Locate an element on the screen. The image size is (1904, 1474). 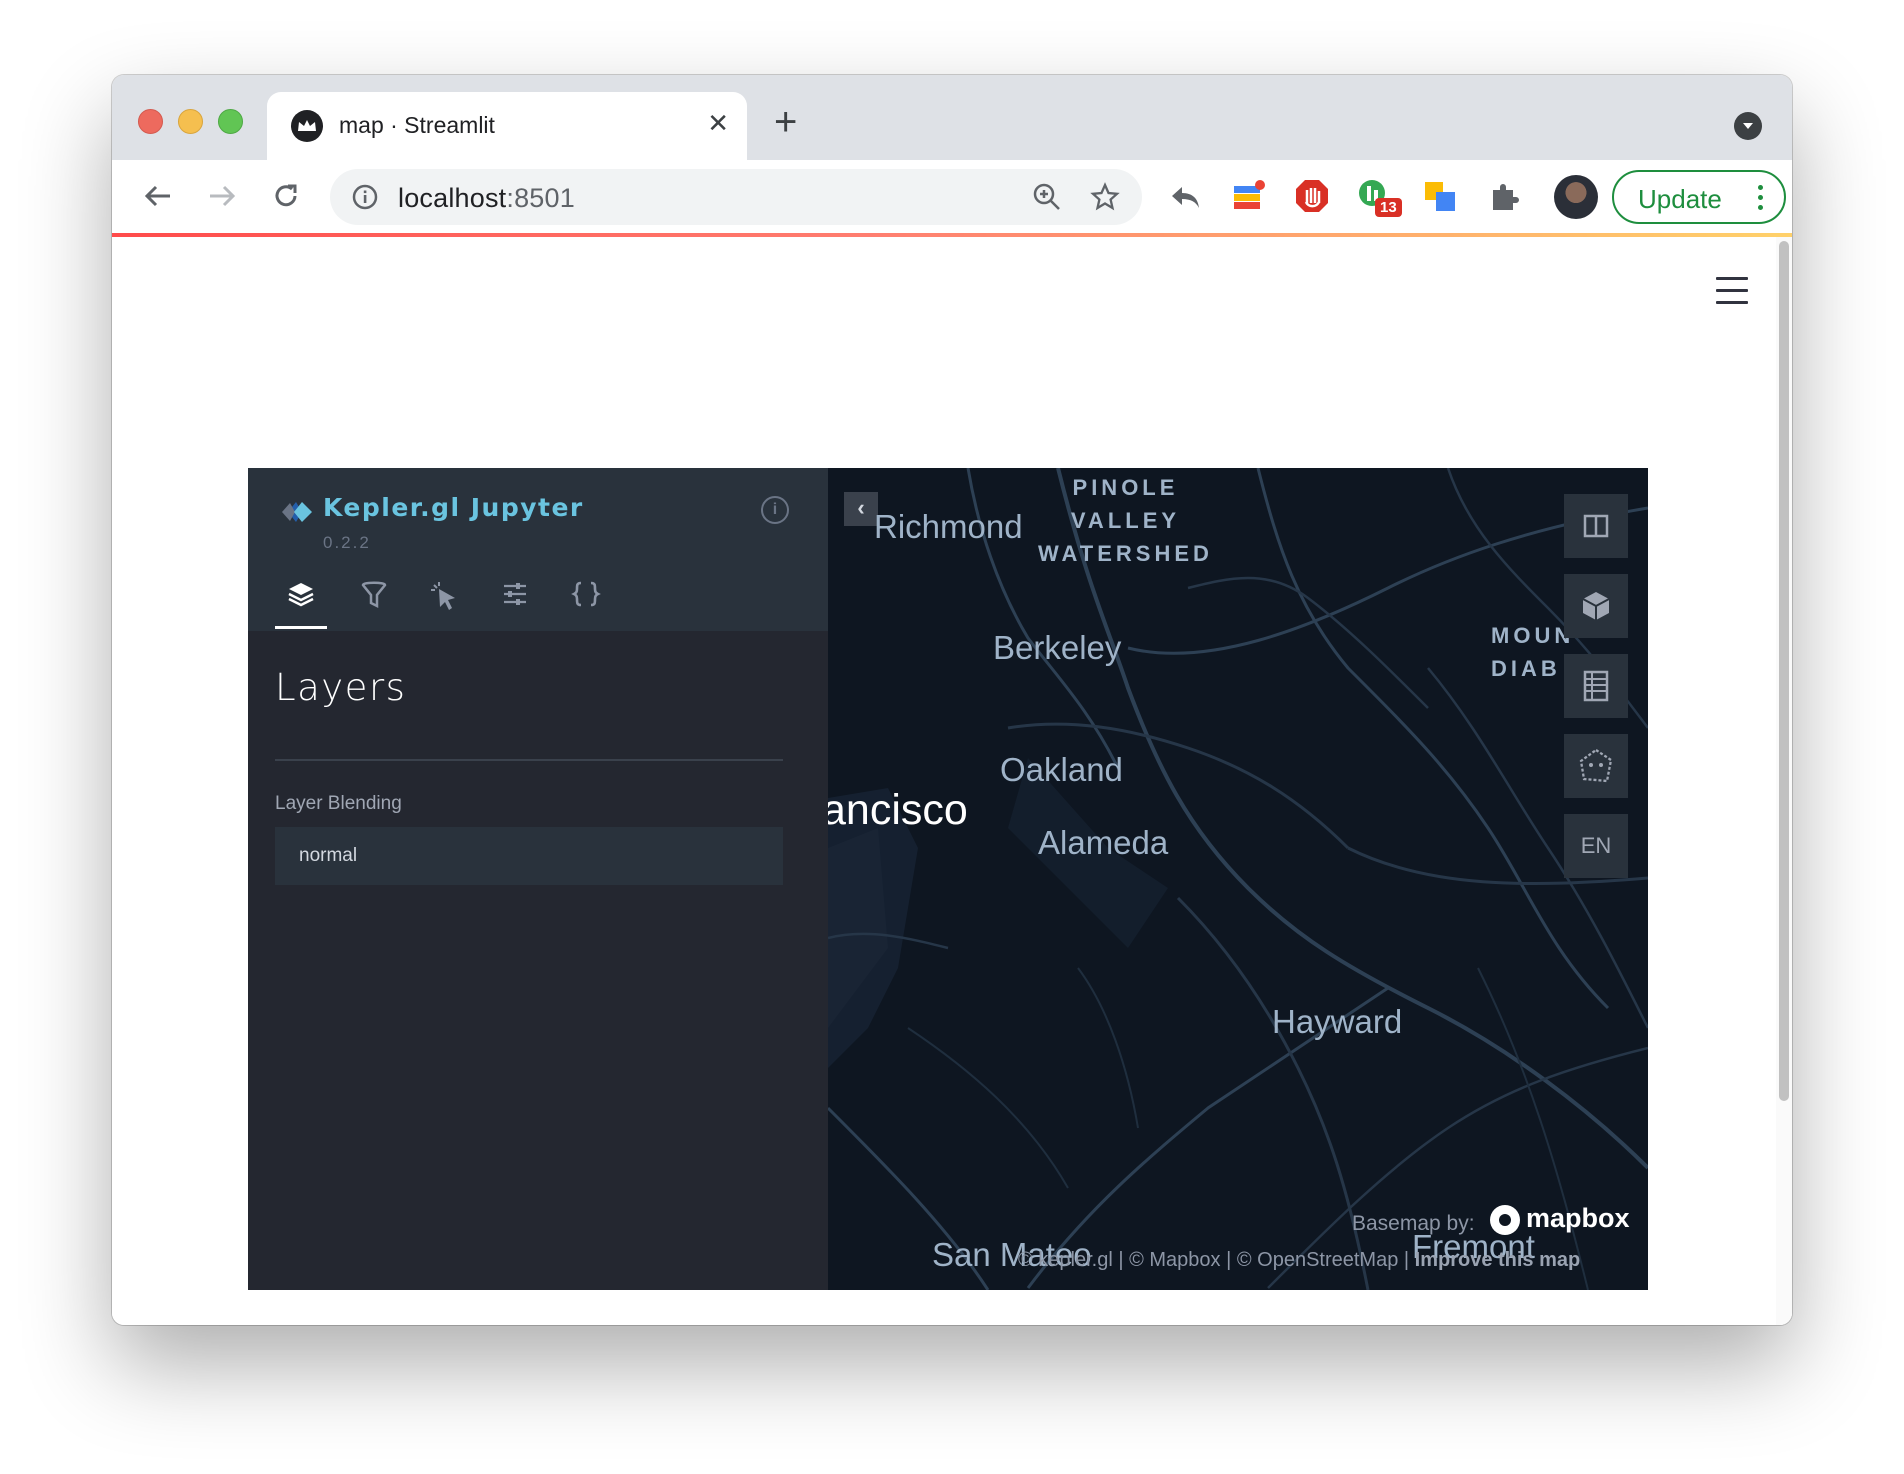
map-label-pinole: PINOLE VALLEY WATERSHED is located at coordinates (1125, 520).